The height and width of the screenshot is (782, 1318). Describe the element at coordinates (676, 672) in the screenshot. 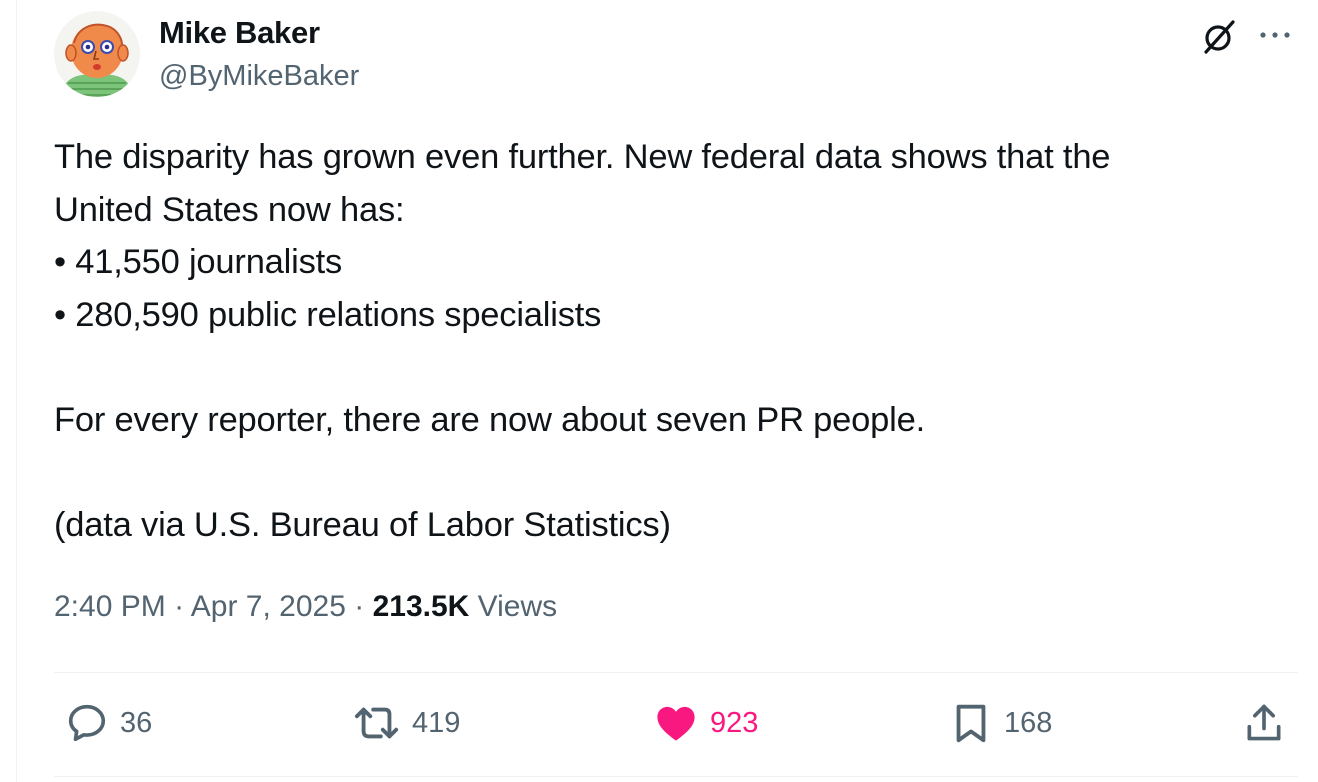

I see `divider-top` at that location.